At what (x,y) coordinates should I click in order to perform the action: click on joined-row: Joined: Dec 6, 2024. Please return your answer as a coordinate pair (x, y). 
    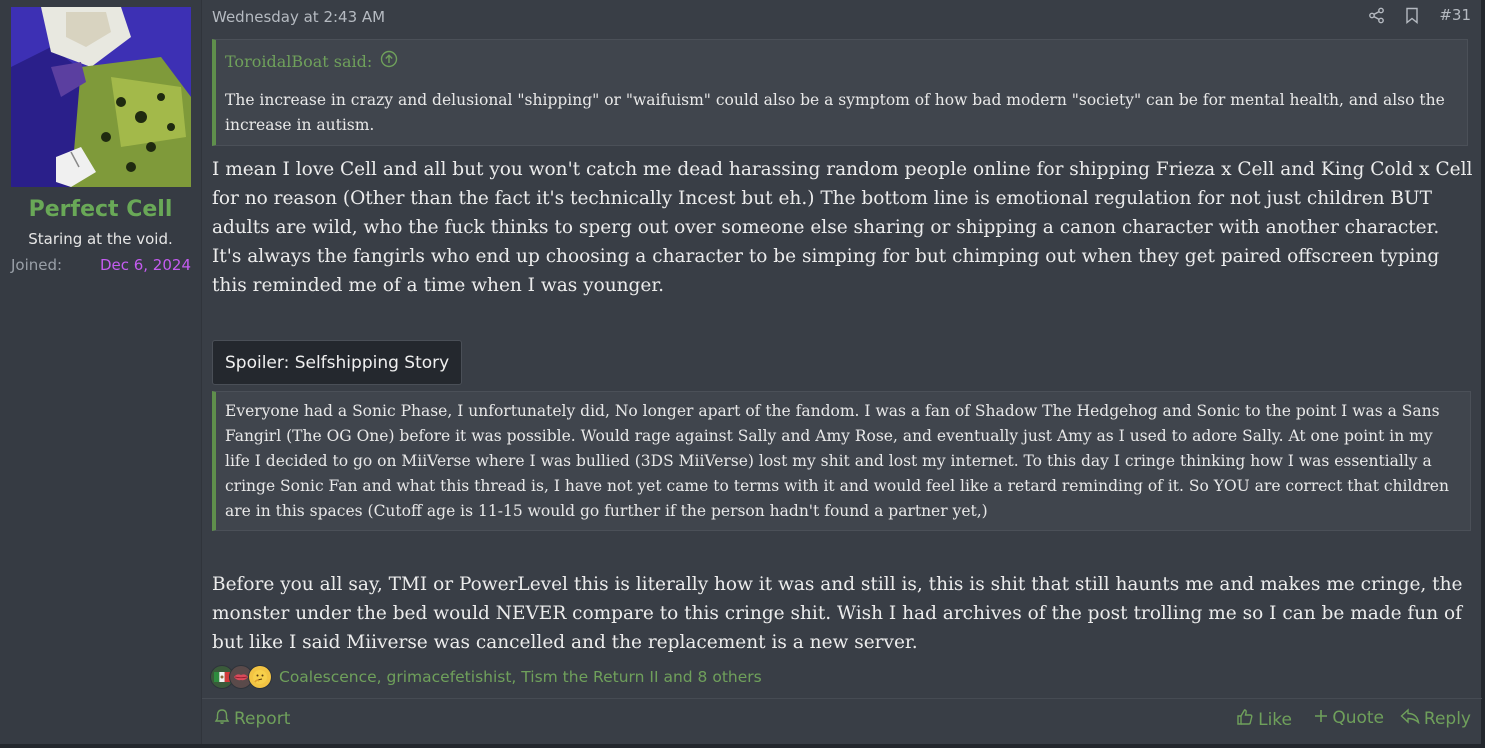
    Looking at the image, I should click on (101, 265).